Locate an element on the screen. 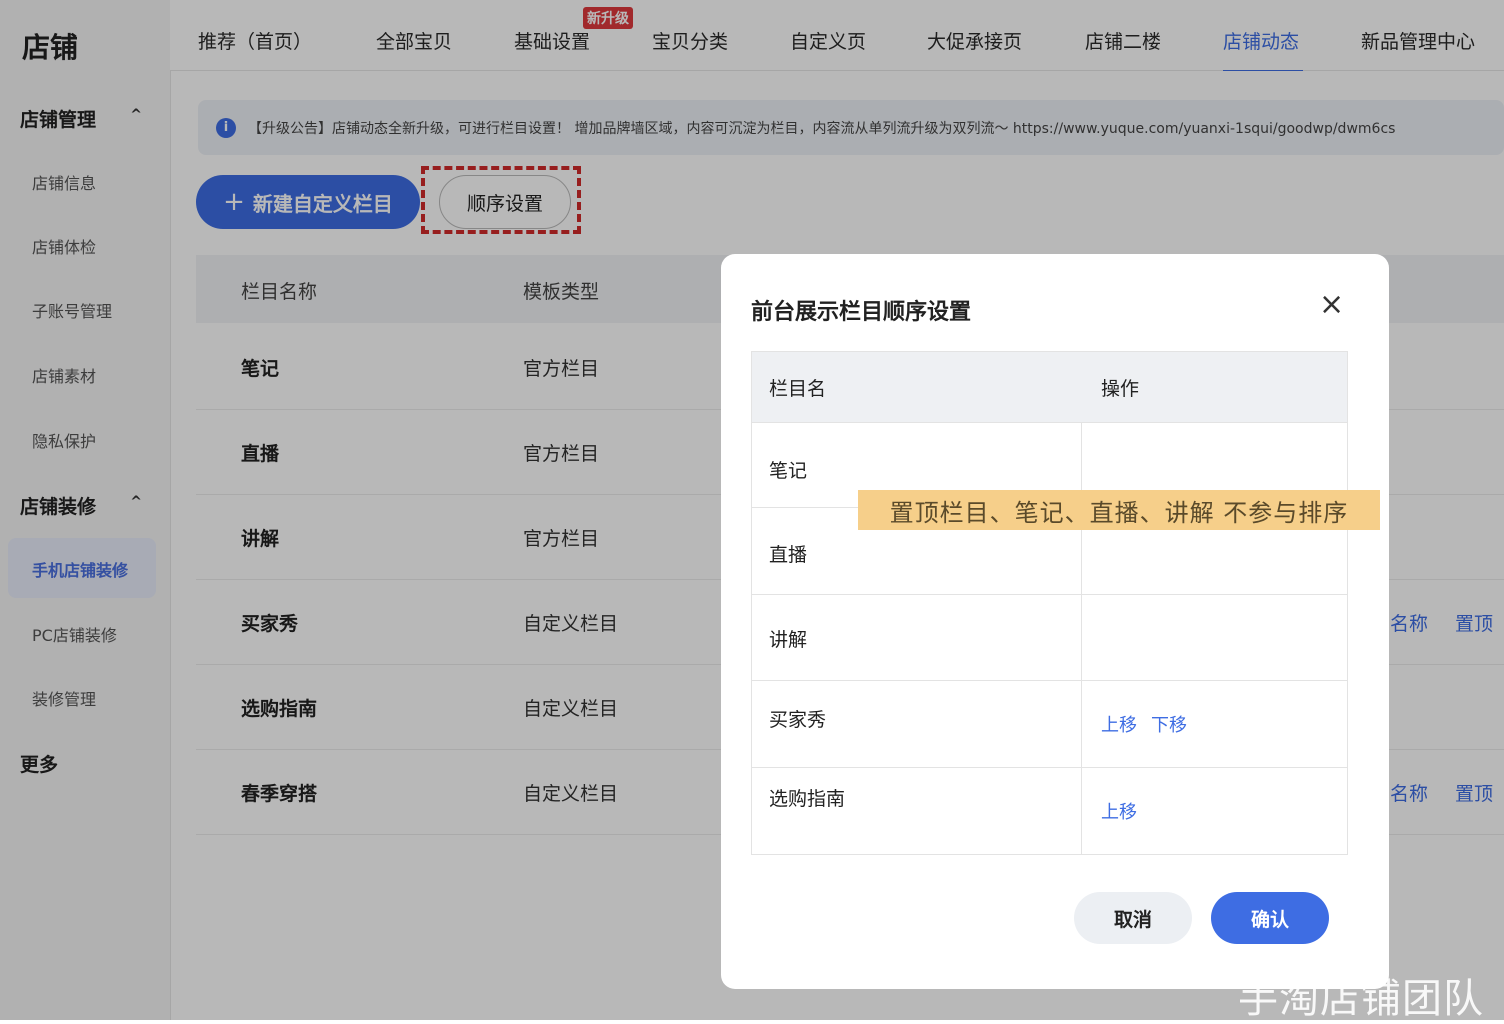  pinned-columns-tip: 置顶栏目、笔记、直播、讲解 不参与排序 is located at coordinates (1119, 510).